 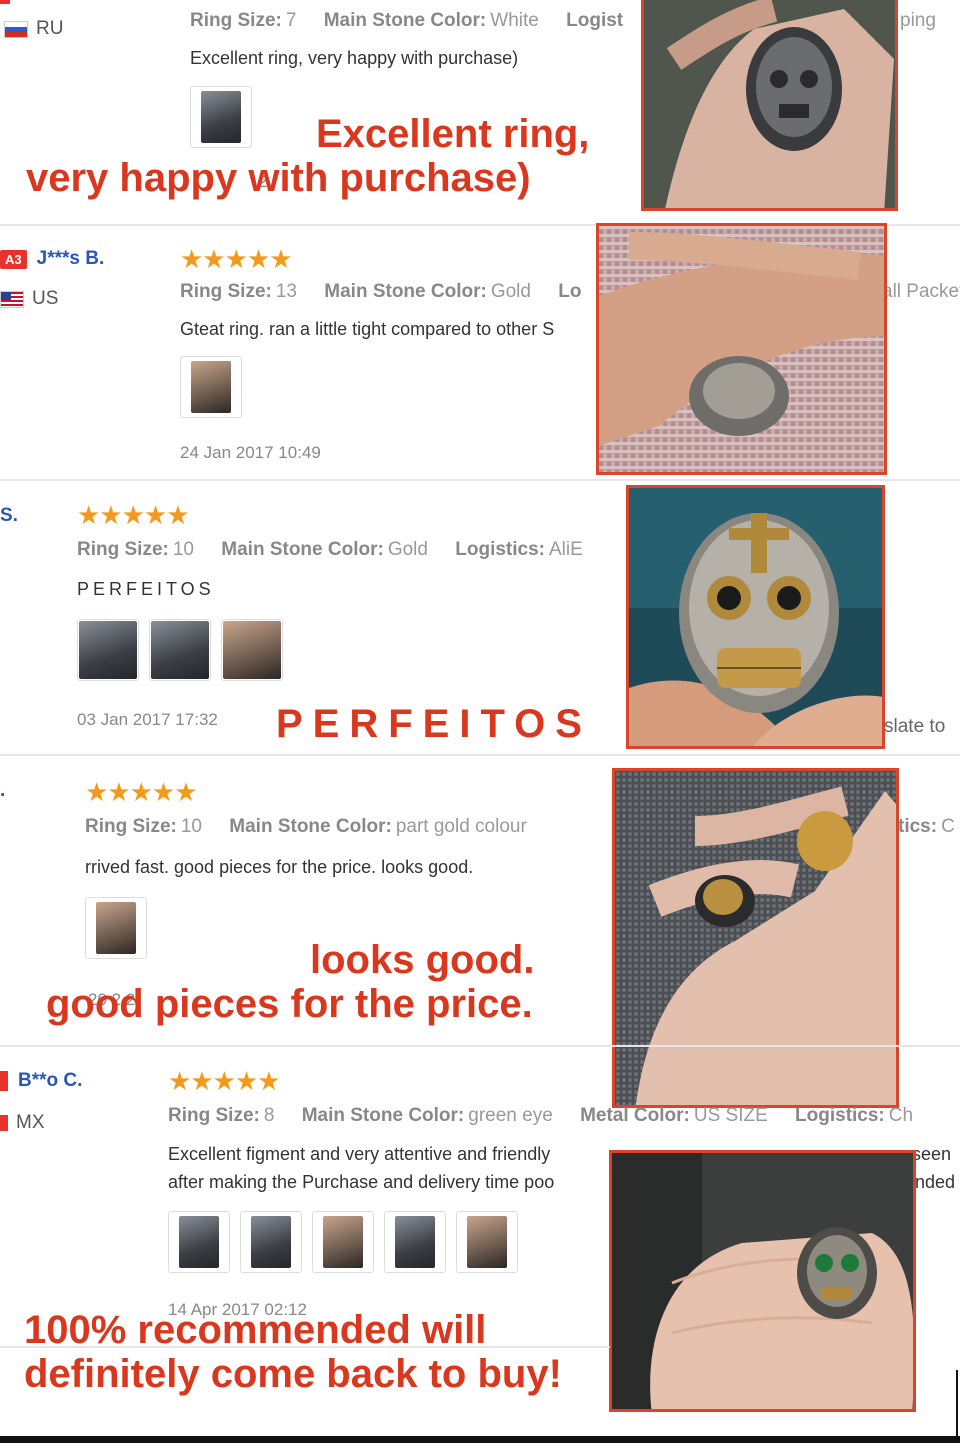 I want to click on reviewer-name: S., so click(x=9, y=516).